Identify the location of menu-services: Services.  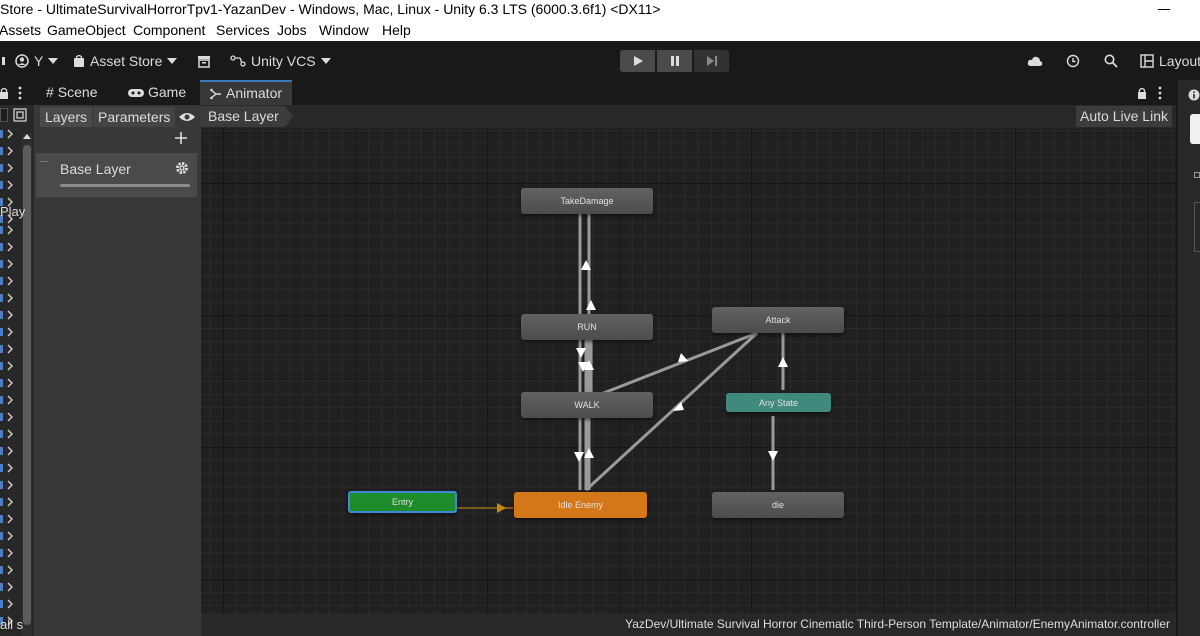
(243, 30).